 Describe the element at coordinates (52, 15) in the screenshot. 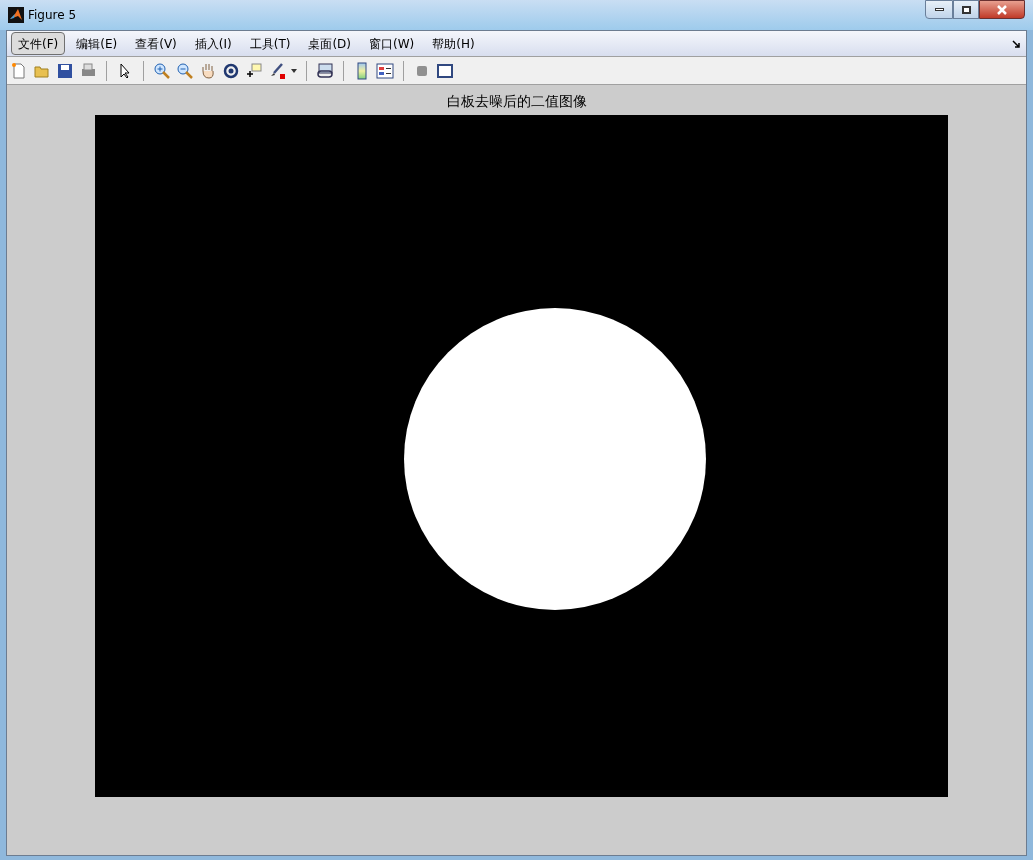

I see `window-title: Figure 5` at that location.